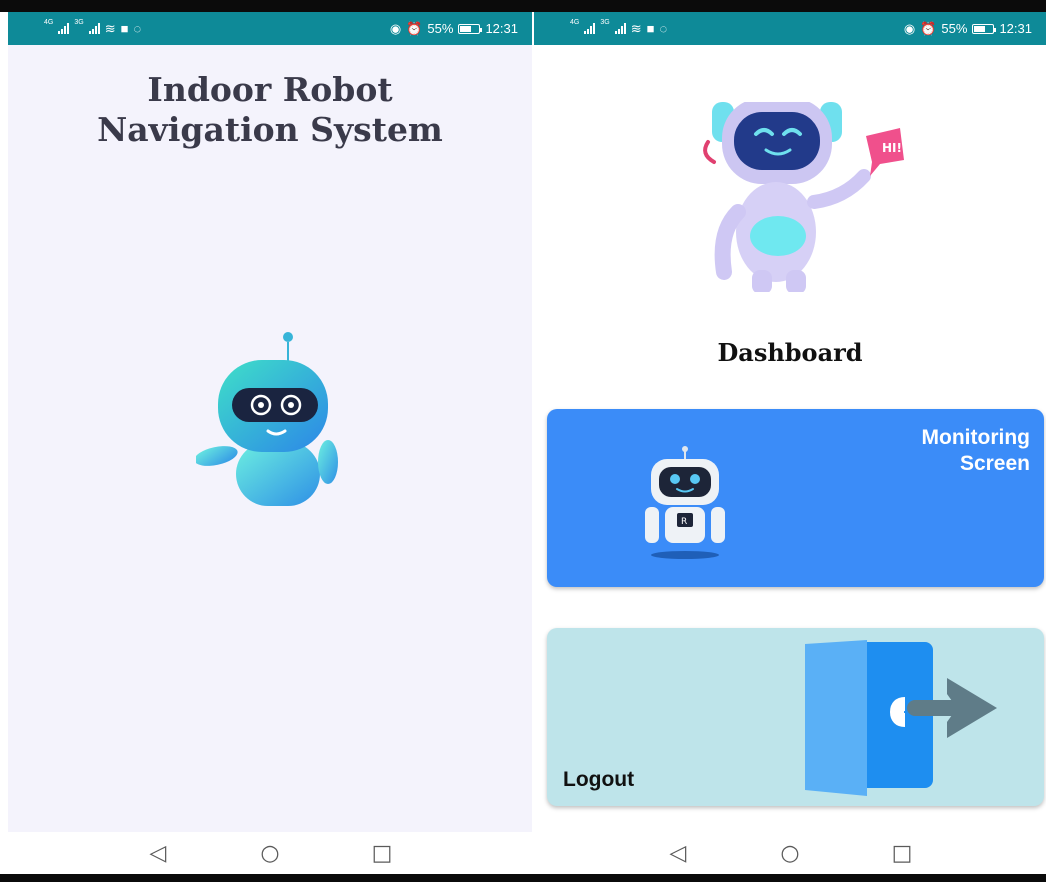 The image size is (1046, 882). Describe the element at coordinates (599, 779) in the screenshot. I see `logout-label: Logout` at that location.